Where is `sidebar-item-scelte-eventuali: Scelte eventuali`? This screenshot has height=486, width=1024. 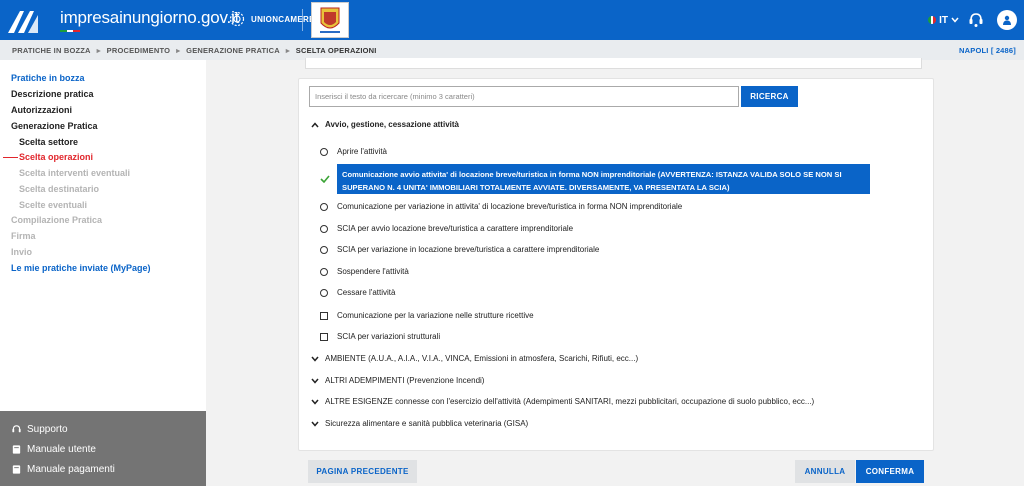
sidebar-item-scelte-eventuali: Scelte eventuali is located at coordinates (53, 205).